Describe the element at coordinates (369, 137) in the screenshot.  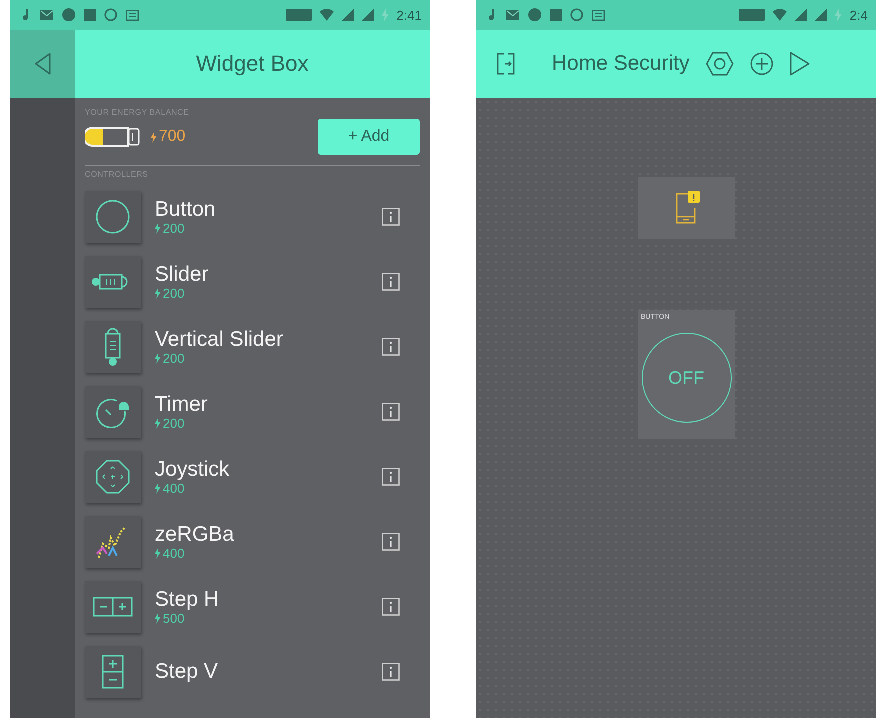
I see `add-energy-button: + Add` at that location.